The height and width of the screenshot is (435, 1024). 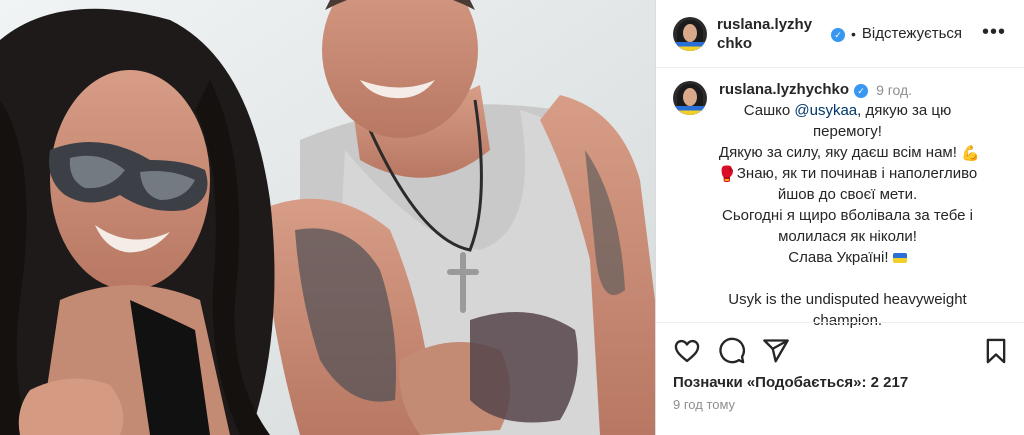 I want to click on post-timestamp: 9 год тому, so click(x=704, y=404).